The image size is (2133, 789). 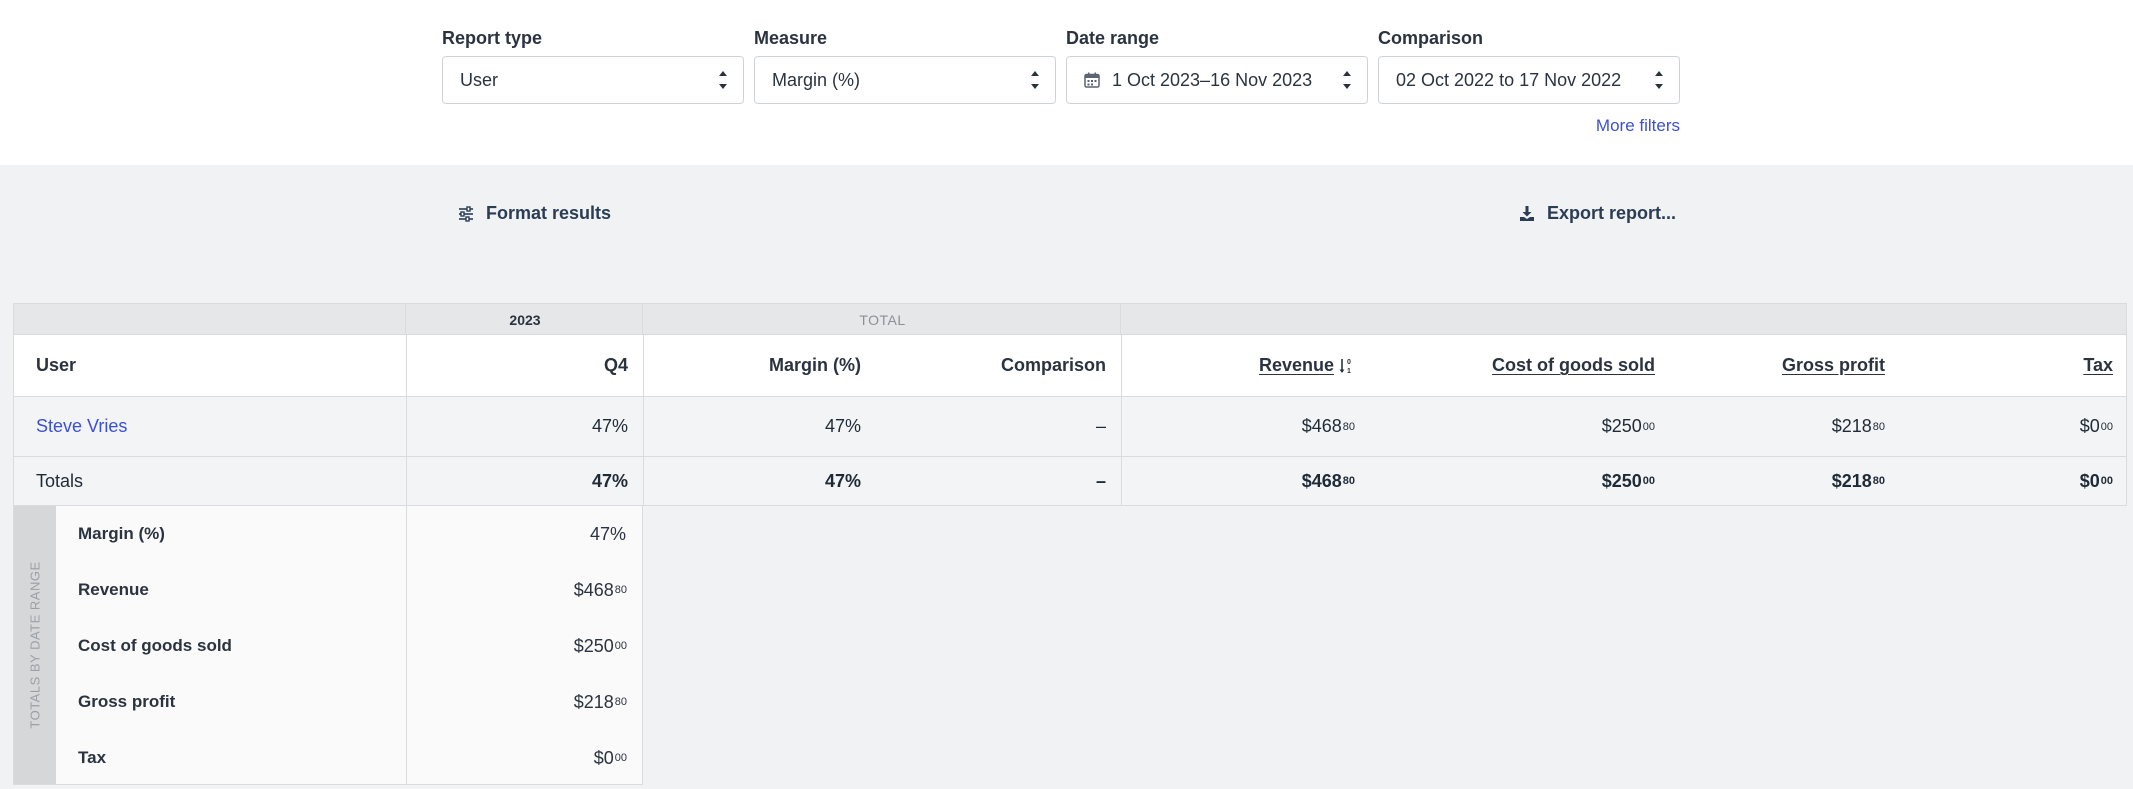 I want to click on cell-gross-profit: $218 80, so click(x=1858, y=426).